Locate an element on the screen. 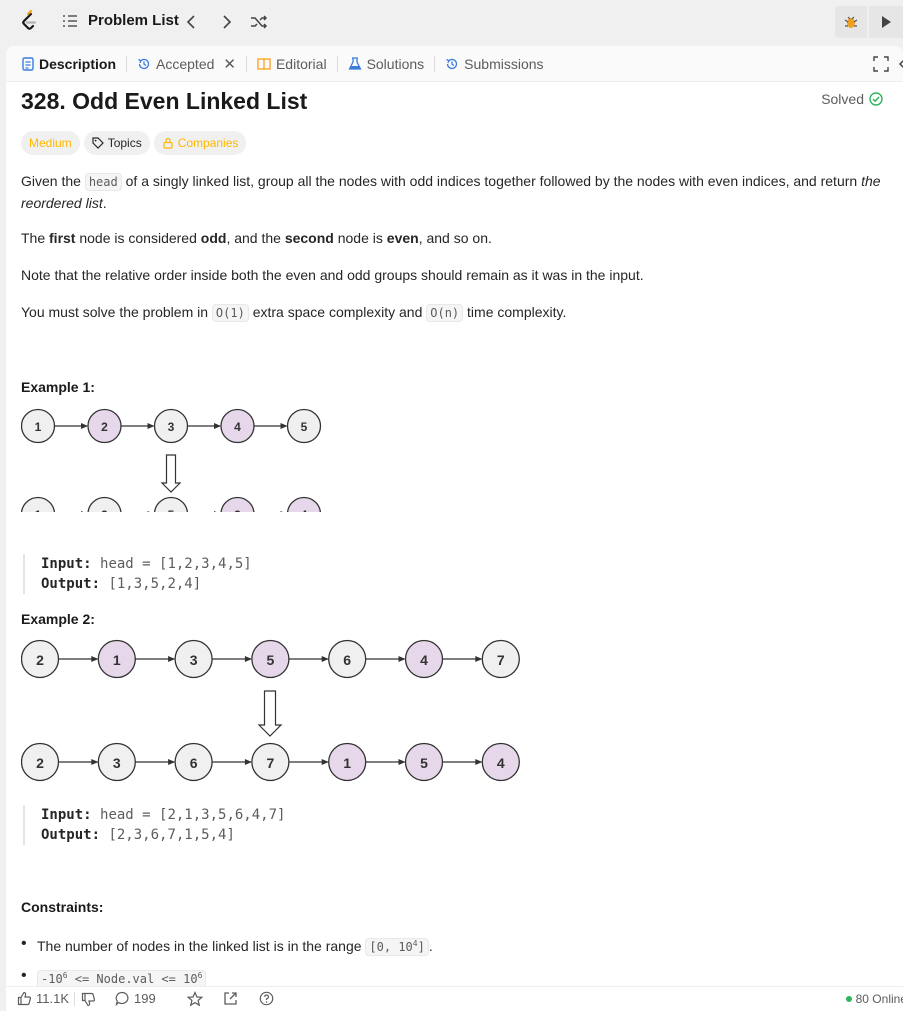  node-value: 7 is located at coordinates (271, 763).